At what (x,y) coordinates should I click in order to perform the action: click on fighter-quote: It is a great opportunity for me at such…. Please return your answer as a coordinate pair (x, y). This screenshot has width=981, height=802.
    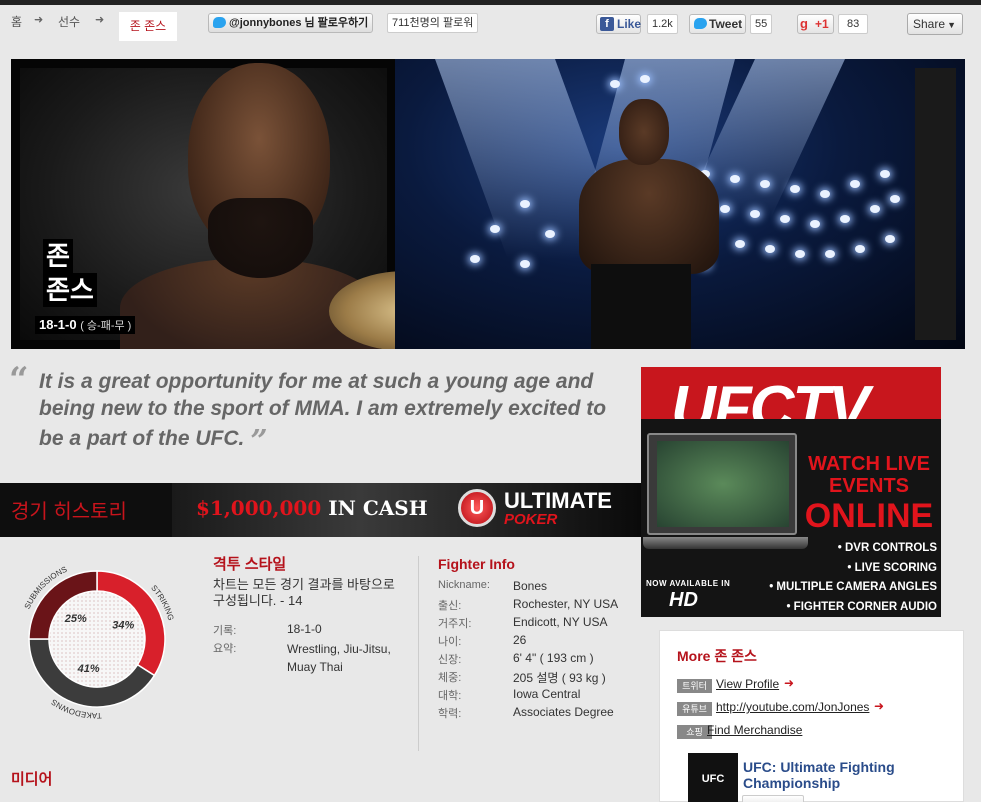
    Looking at the image, I should click on (324, 412).